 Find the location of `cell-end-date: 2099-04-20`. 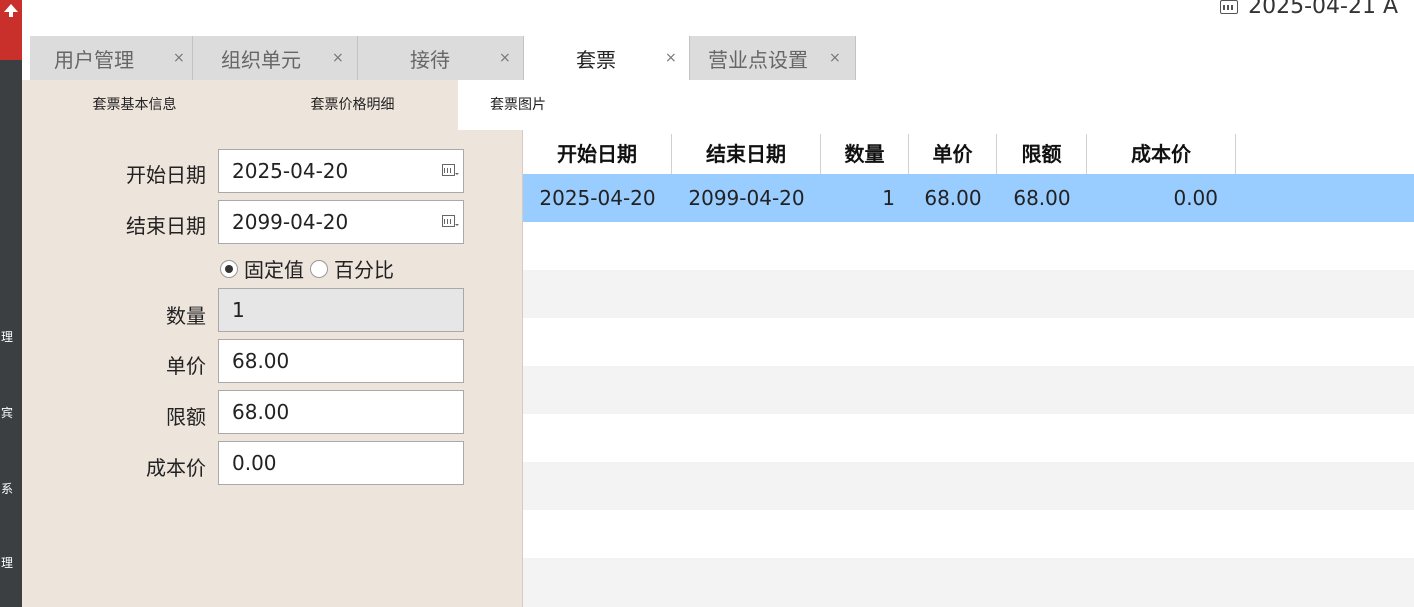

cell-end-date: 2099-04-20 is located at coordinates (746, 198).